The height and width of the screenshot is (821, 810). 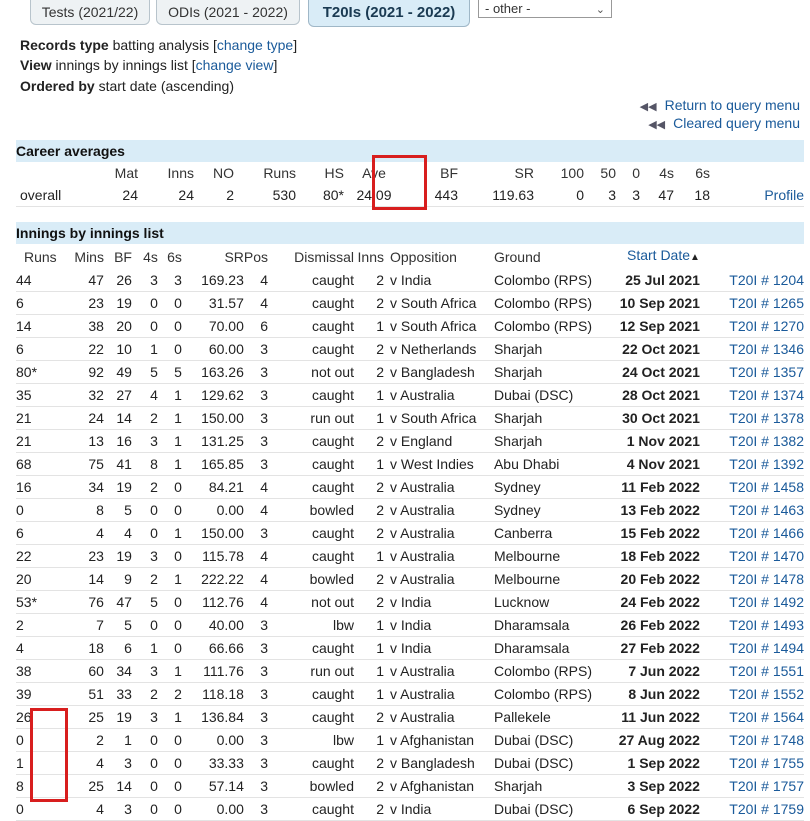 What do you see at coordinates (753, 441) in the screenshot?
I see `match-link: T20I # 1382` at bounding box center [753, 441].